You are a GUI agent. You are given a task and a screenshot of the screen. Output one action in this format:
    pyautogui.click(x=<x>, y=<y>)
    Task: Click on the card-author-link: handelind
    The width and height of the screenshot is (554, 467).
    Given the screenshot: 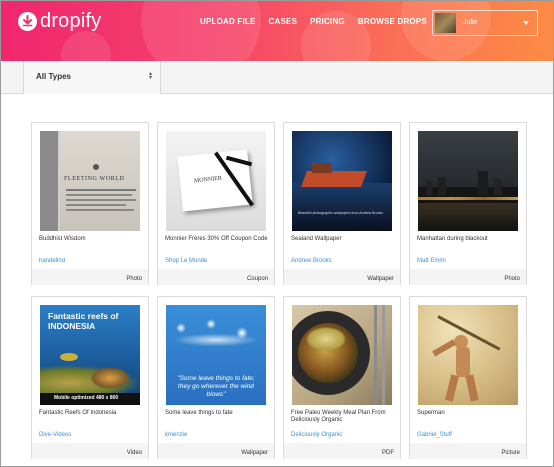 What is the action you would take?
    pyautogui.click(x=52, y=261)
    